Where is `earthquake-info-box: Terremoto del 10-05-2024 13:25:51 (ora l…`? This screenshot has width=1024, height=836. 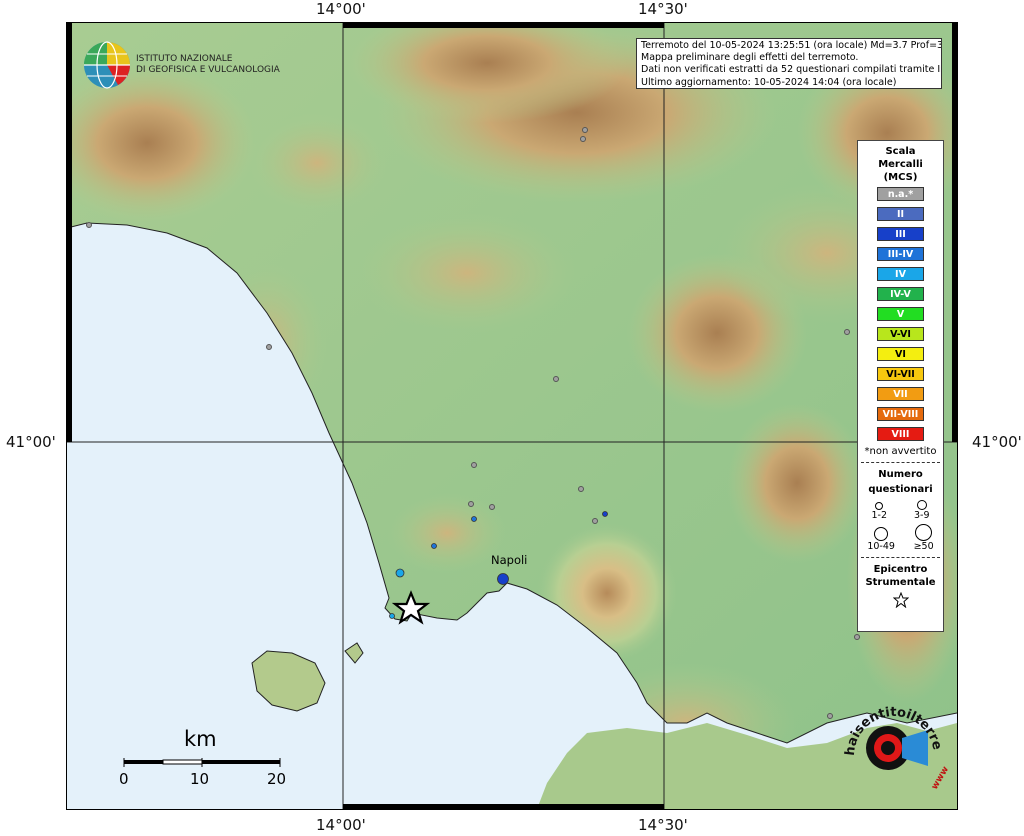 earthquake-info-box: Terremoto del 10-05-2024 13:25:51 (ora l… is located at coordinates (789, 63).